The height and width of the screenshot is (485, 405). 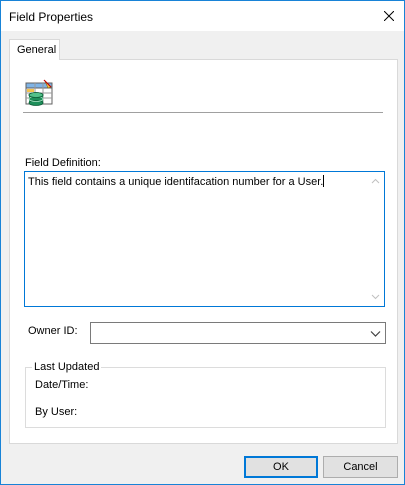 I want to click on field-definition-label: Field Definition:, so click(x=63, y=163).